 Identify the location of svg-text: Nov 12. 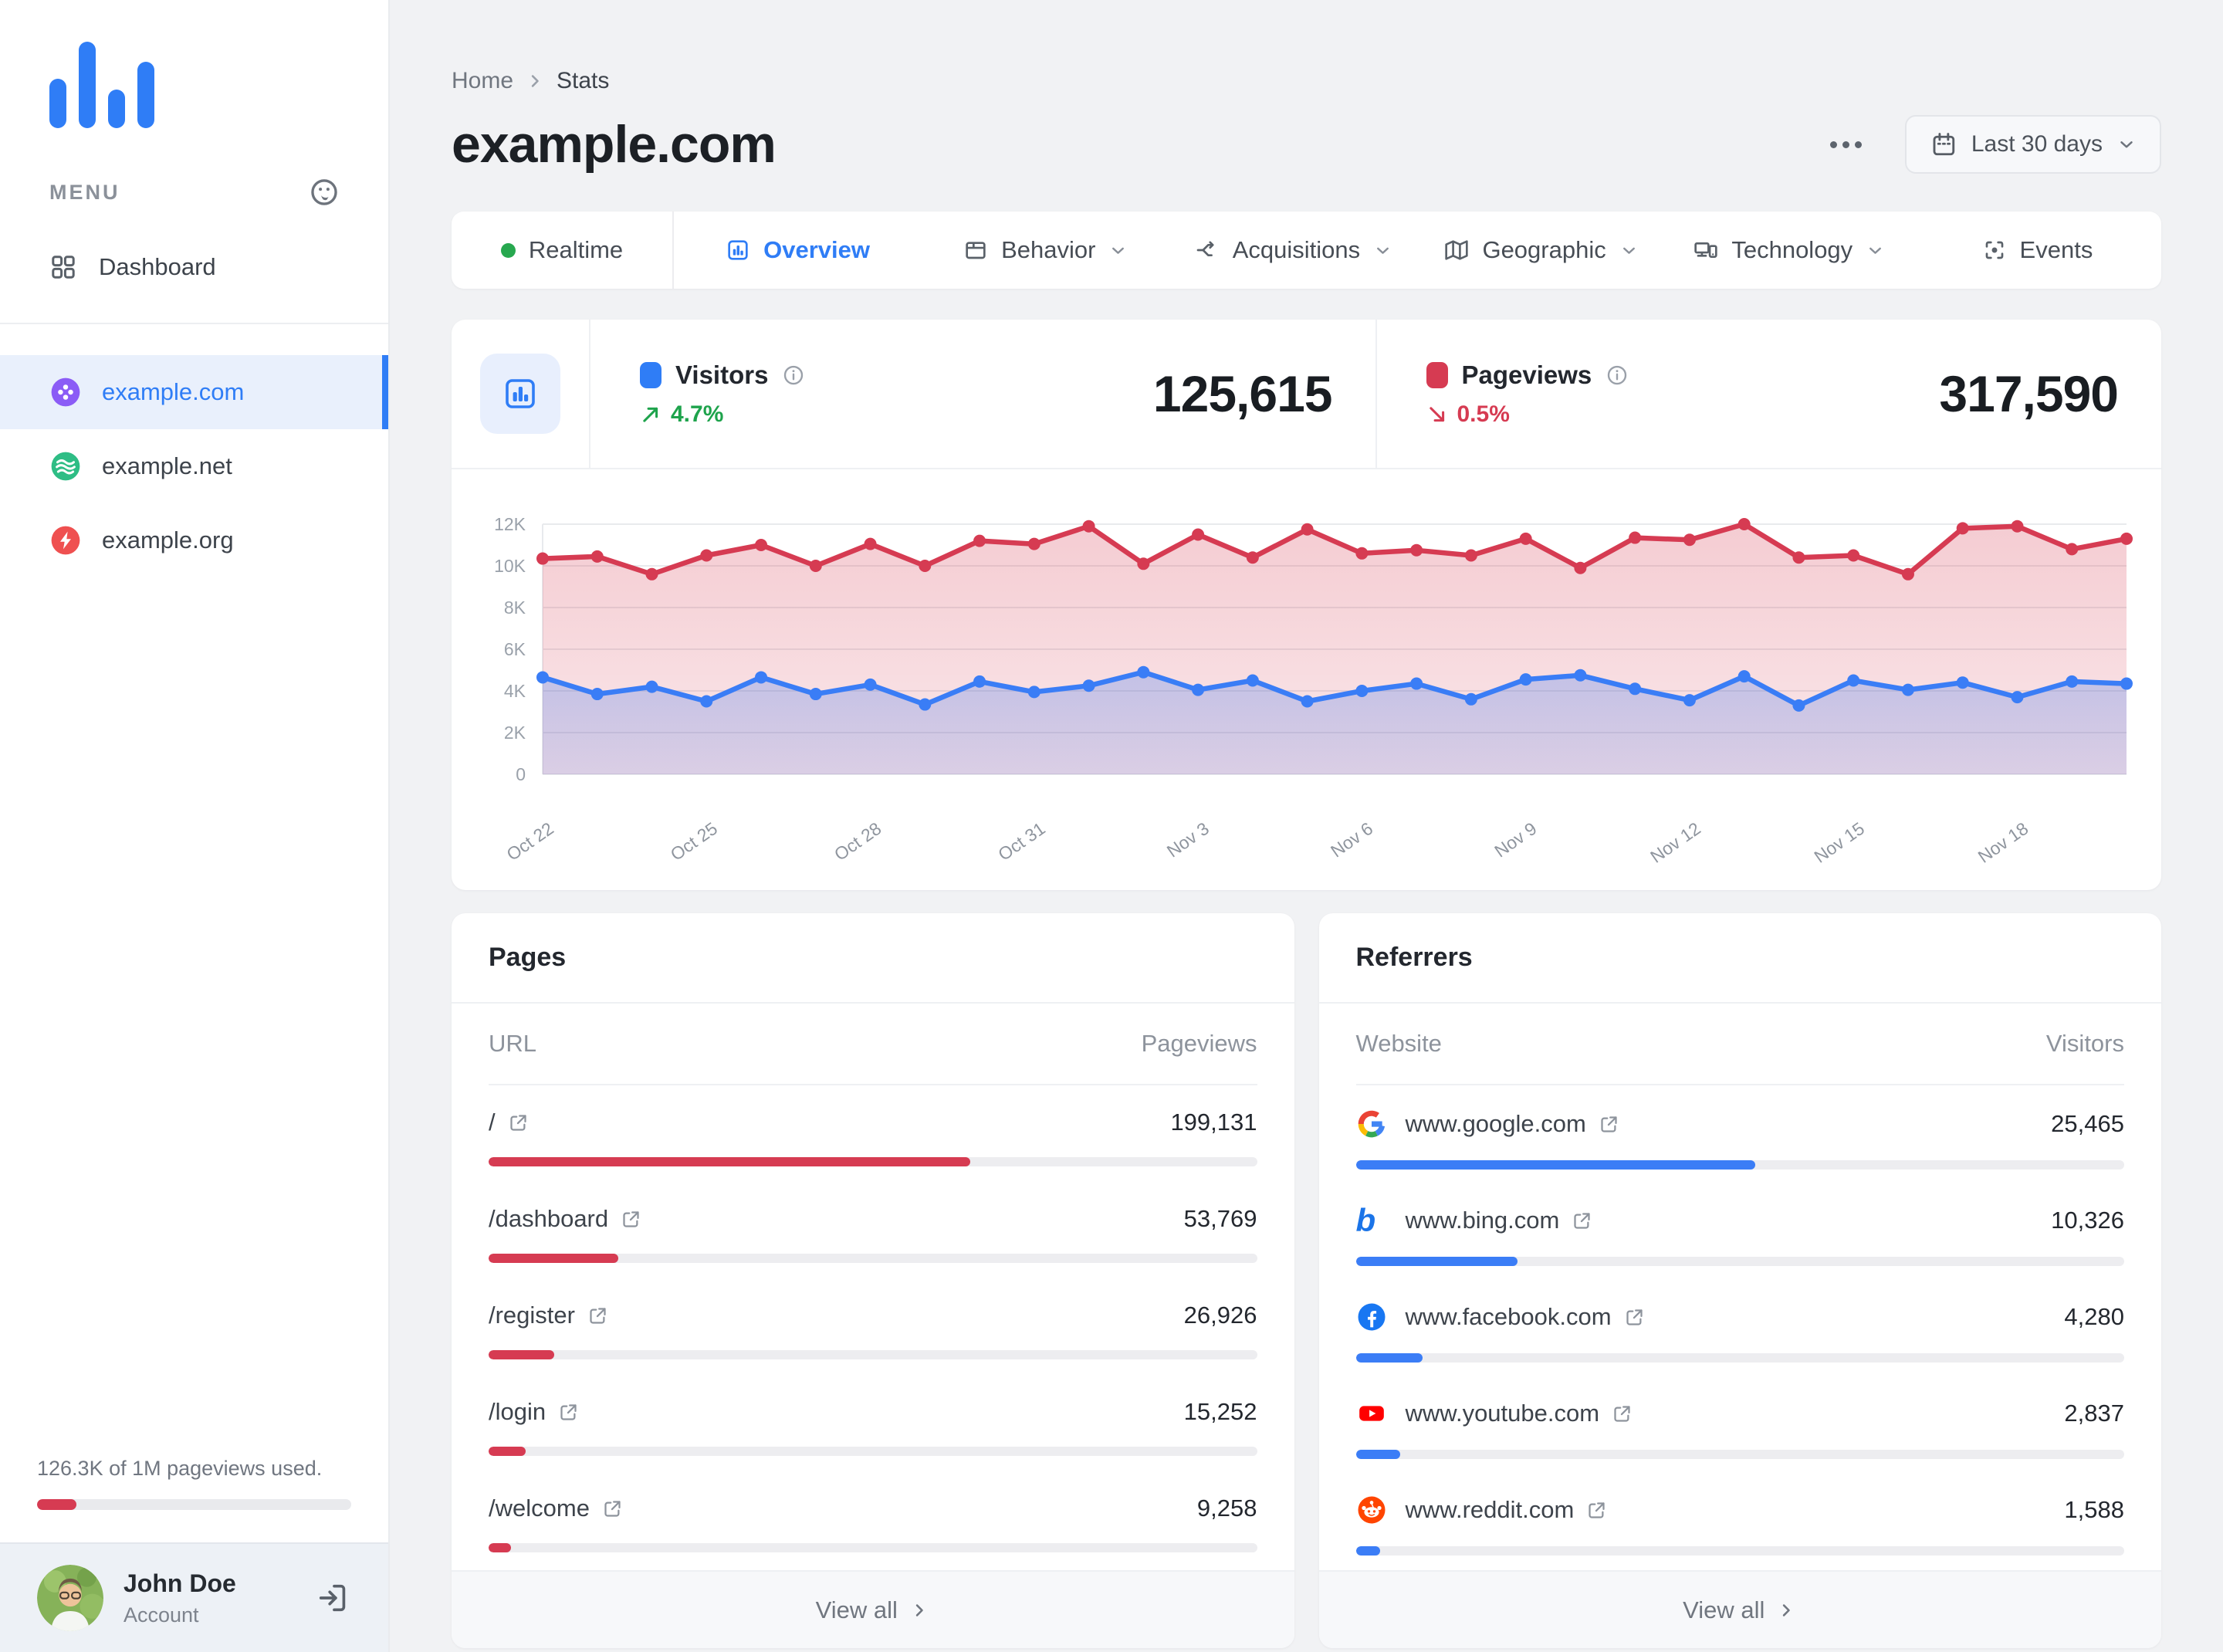
(1675, 842).